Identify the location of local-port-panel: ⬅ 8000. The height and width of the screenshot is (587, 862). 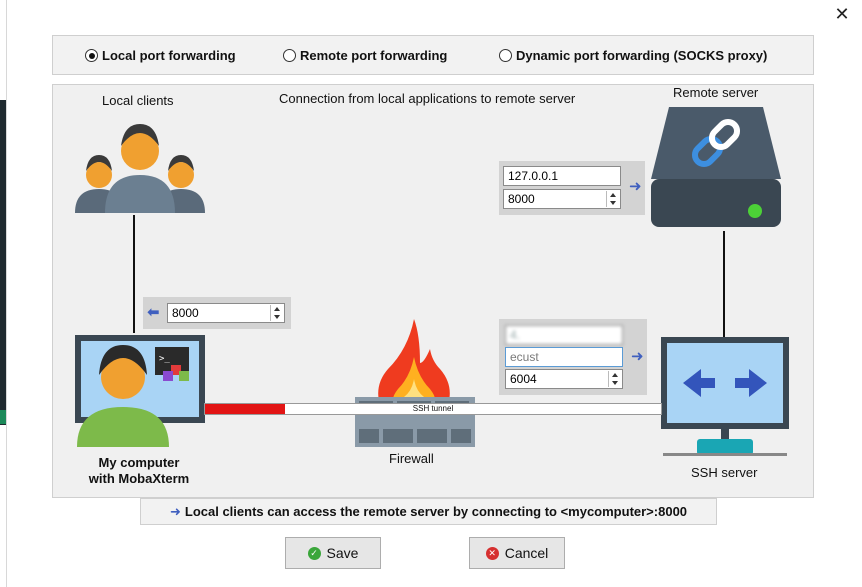
(217, 313).